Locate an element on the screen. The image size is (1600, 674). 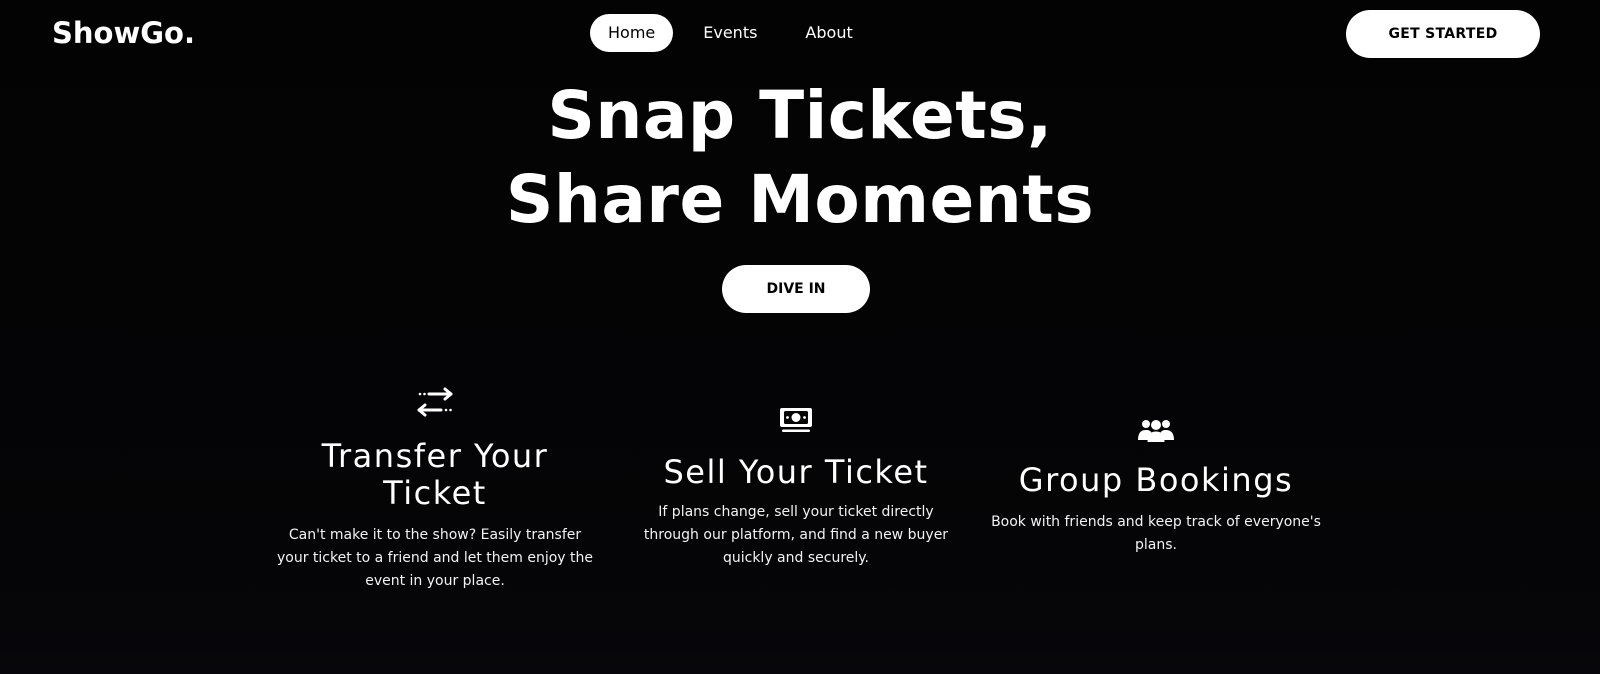
top-navbar: ShowGo. Home Events About GET STARTED is located at coordinates (800, 35).